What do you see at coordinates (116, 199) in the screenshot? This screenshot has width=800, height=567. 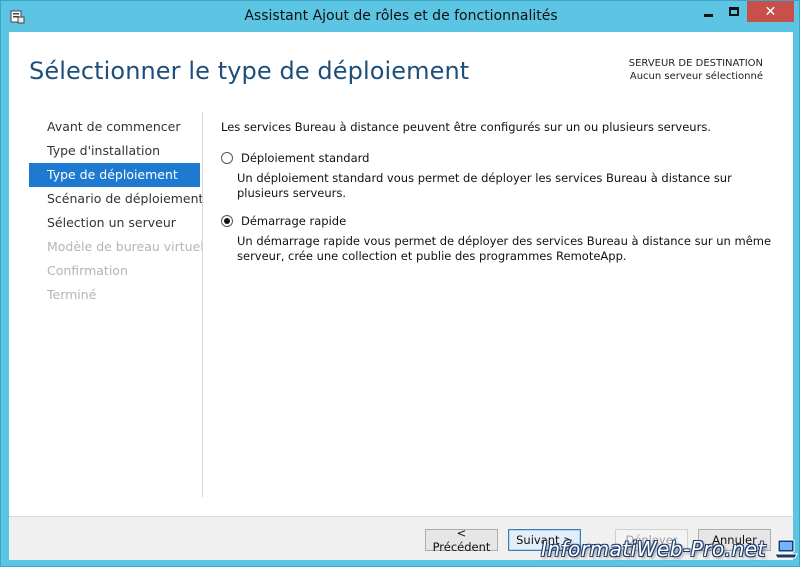 I see `nav-item-scenario-deploiement: Scénario de déploiement` at bounding box center [116, 199].